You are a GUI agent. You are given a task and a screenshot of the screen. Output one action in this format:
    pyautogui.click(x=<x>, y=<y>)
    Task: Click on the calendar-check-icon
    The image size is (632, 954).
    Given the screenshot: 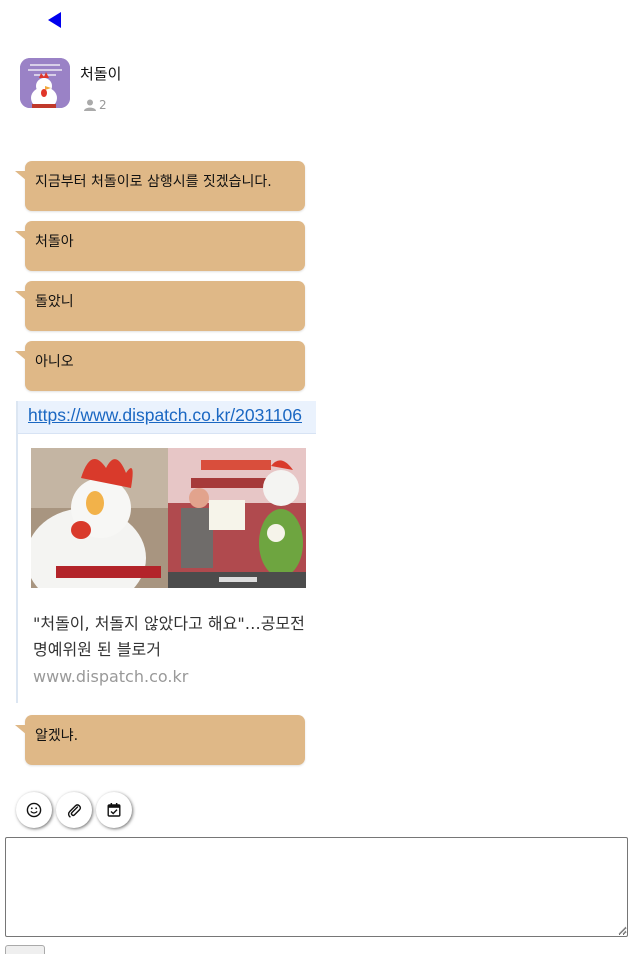 What is the action you would take?
    pyautogui.click(x=114, y=810)
    